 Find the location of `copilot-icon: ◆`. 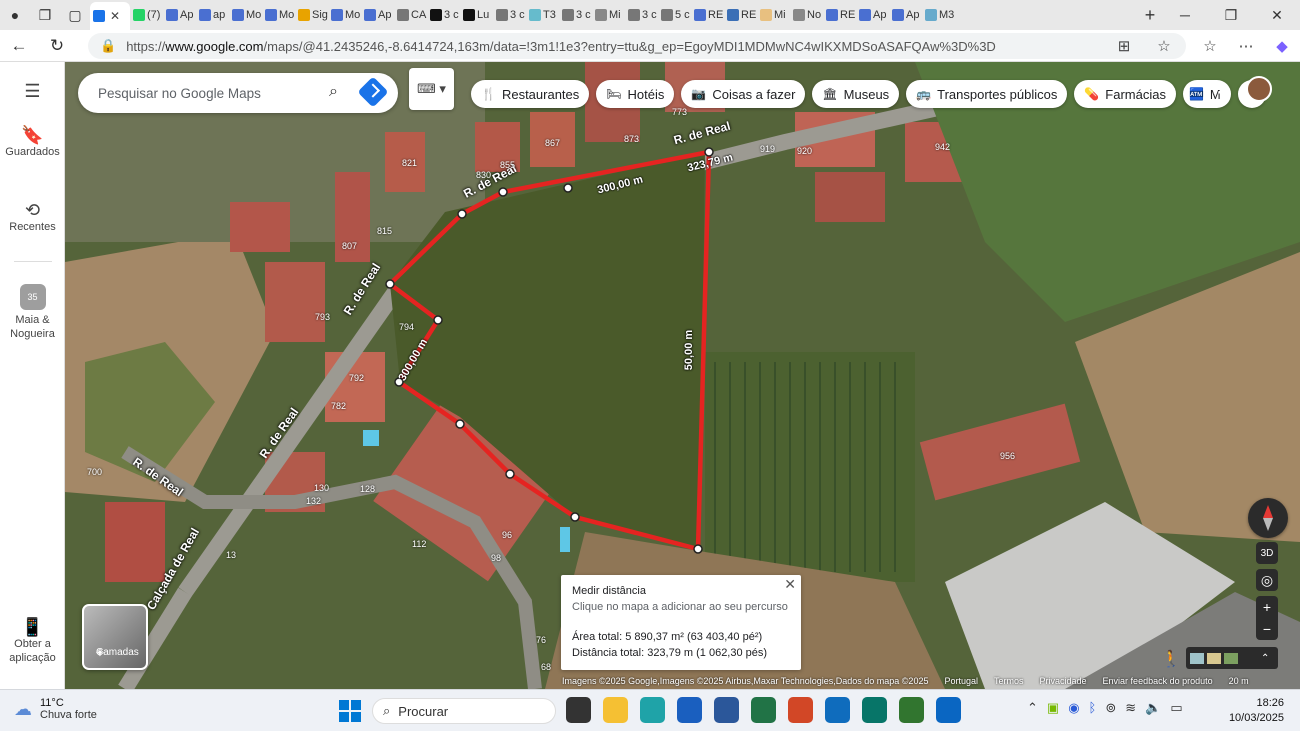

copilot-icon: ◆ is located at coordinates (1282, 46).